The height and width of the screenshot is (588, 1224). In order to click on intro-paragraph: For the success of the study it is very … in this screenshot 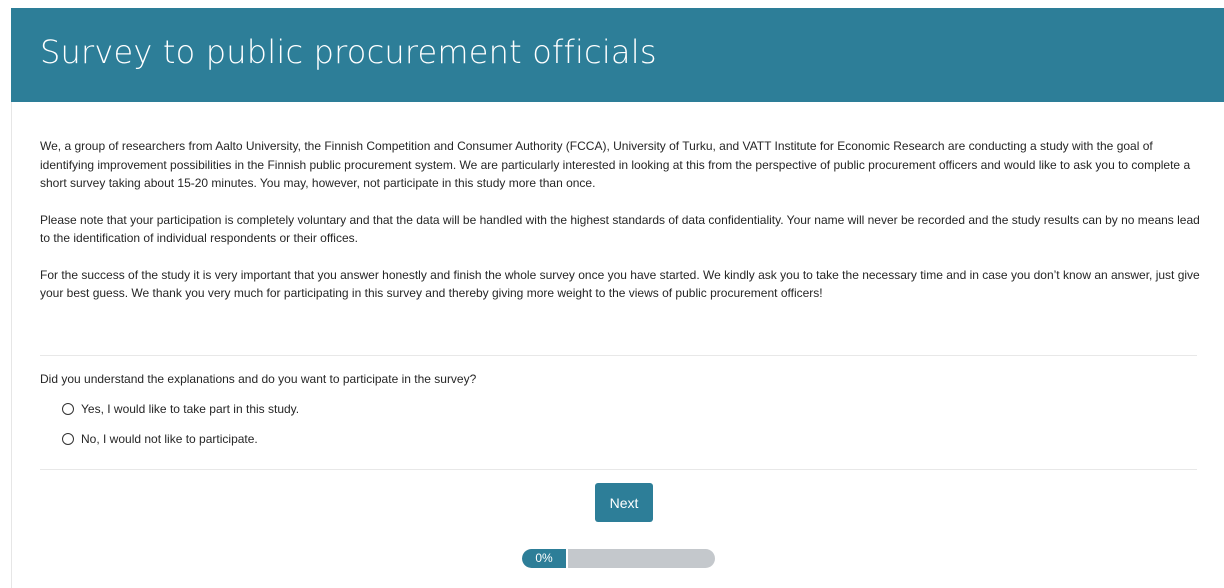, I will do `click(620, 284)`.